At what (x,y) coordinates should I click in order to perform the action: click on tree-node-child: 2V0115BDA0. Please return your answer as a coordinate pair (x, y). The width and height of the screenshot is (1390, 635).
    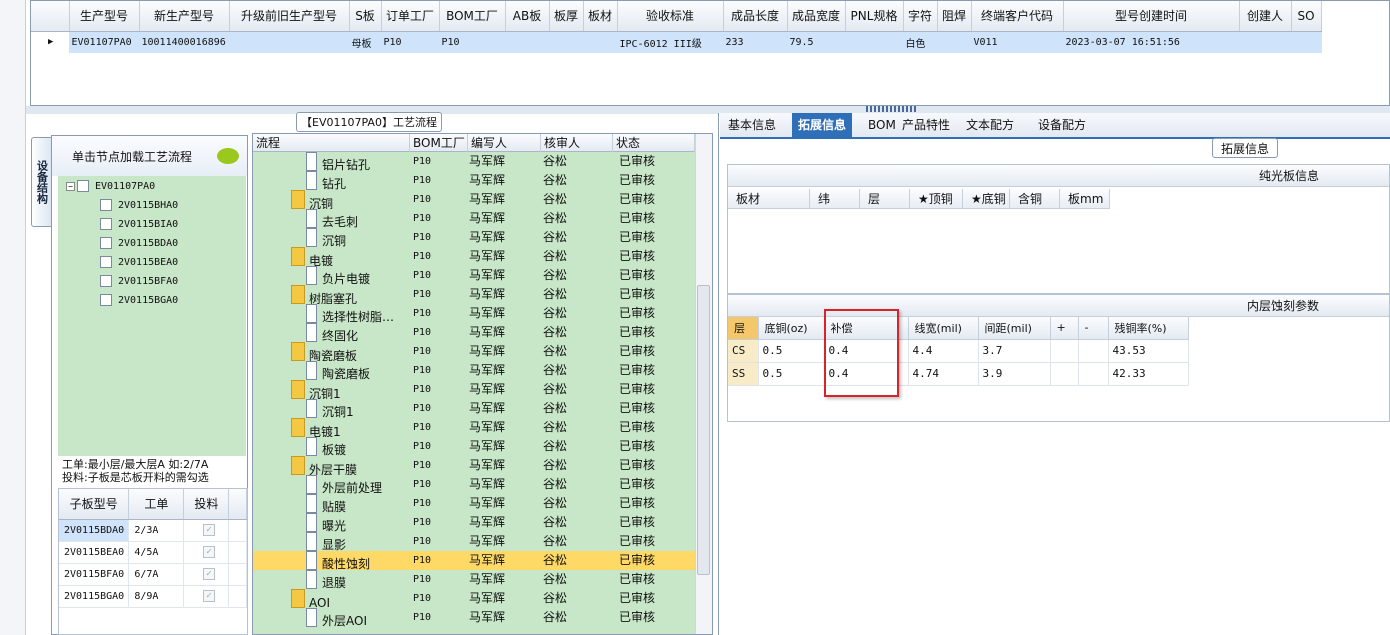
    Looking at the image, I should click on (139, 243).